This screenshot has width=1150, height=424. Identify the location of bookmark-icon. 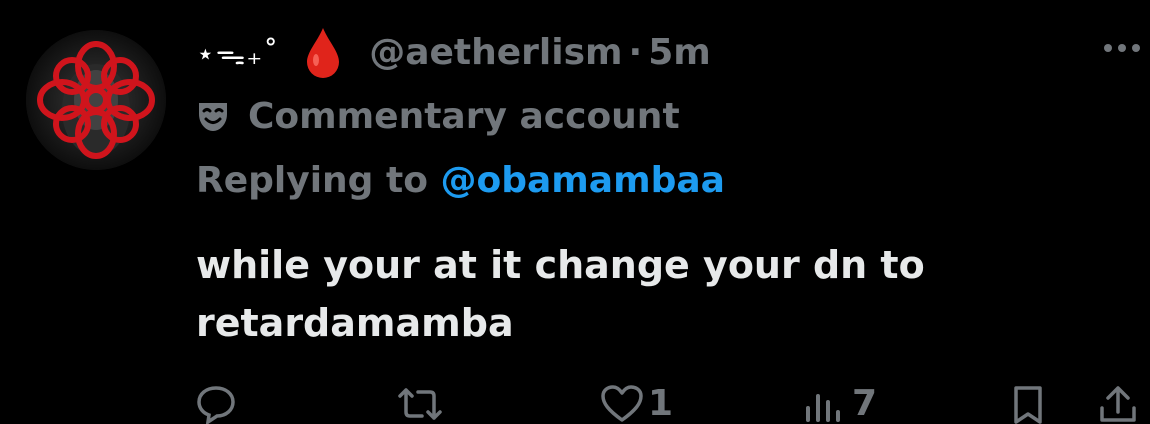
(1028, 405).